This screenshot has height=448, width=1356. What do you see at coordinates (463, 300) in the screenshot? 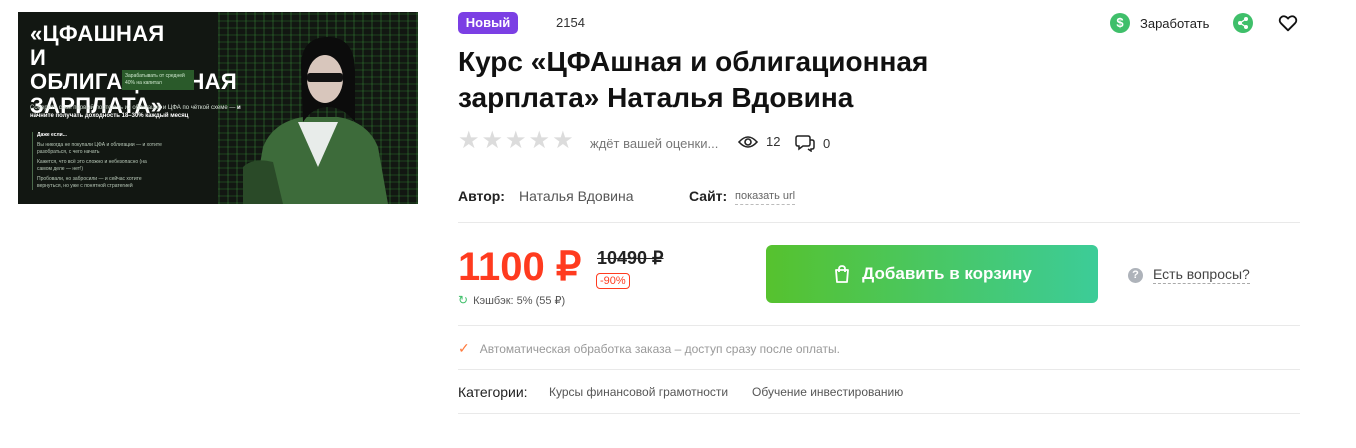
I see `refresh-icon: ↻` at bounding box center [463, 300].